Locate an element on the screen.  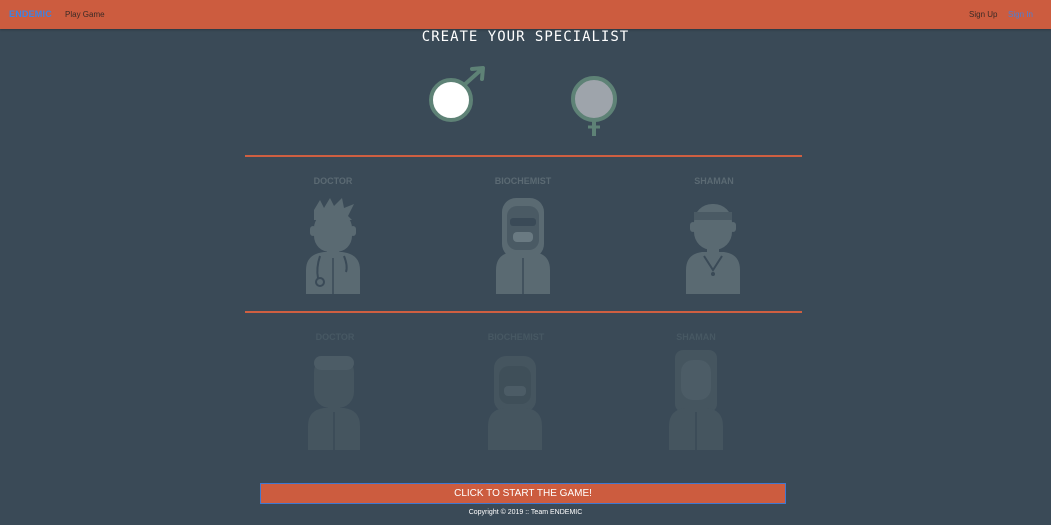
brand-logo: ENDEMIC is located at coordinates (30, 14).